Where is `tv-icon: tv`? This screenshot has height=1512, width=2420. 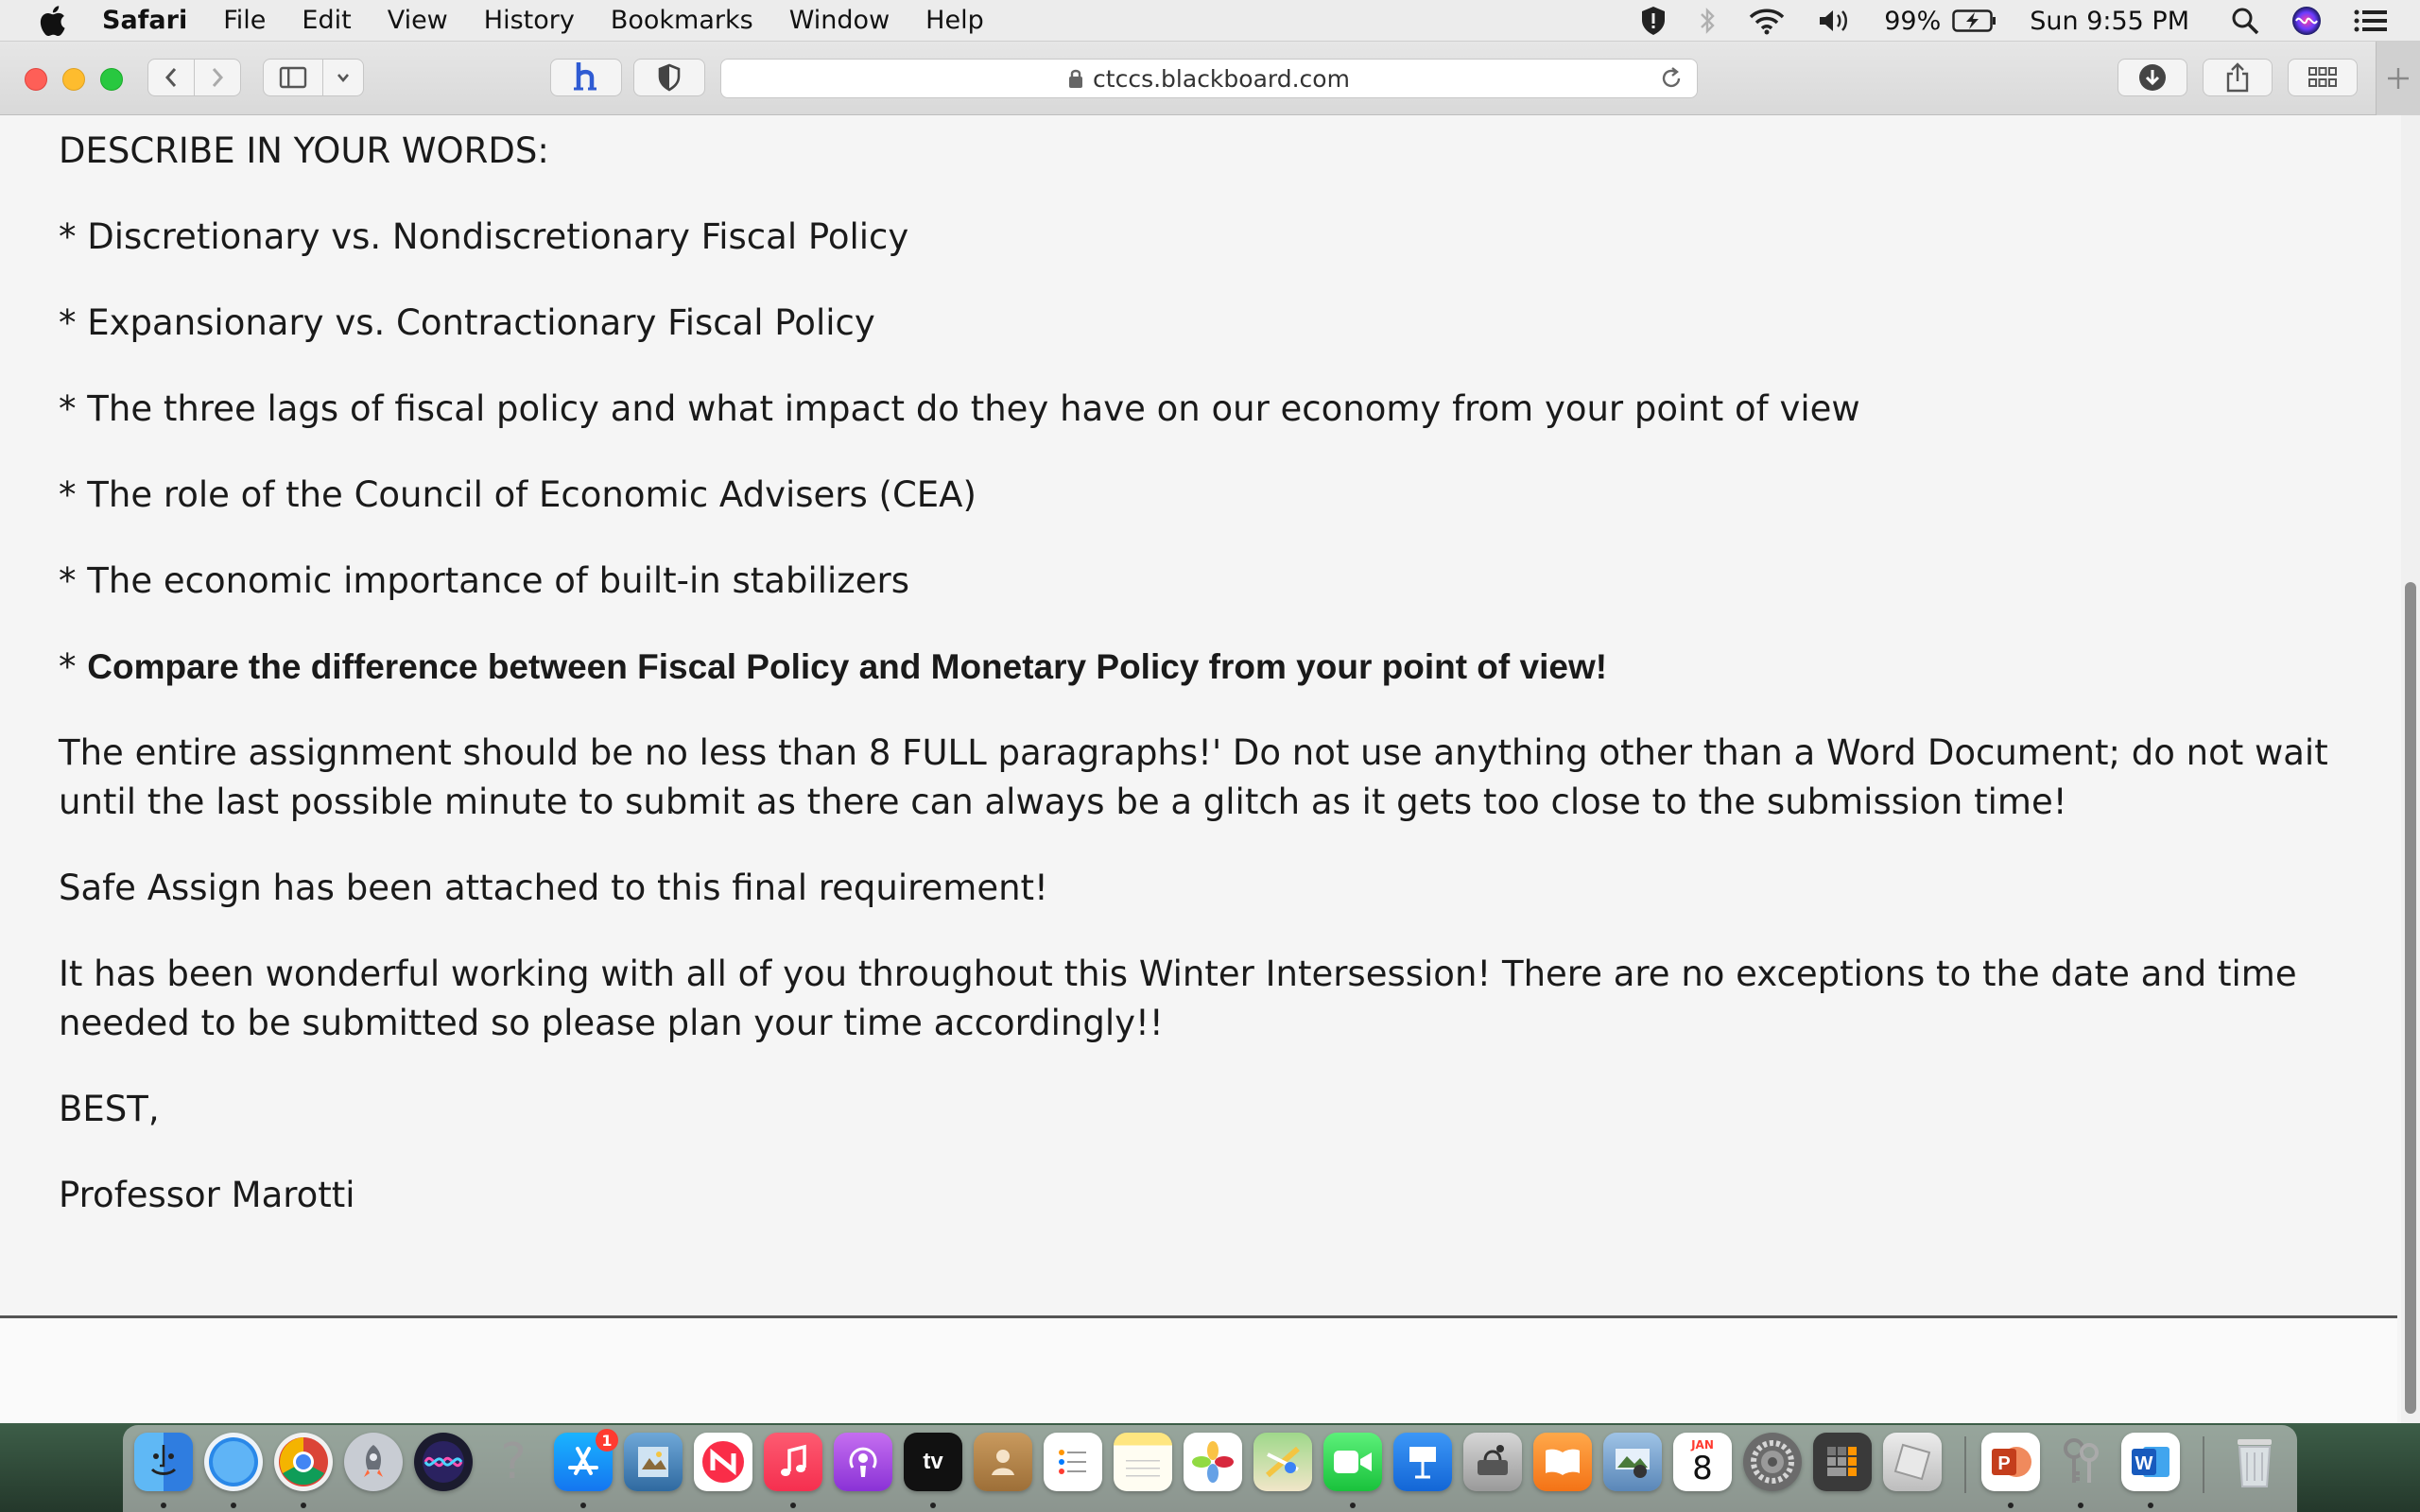 tv-icon: tv is located at coordinates (933, 1462).